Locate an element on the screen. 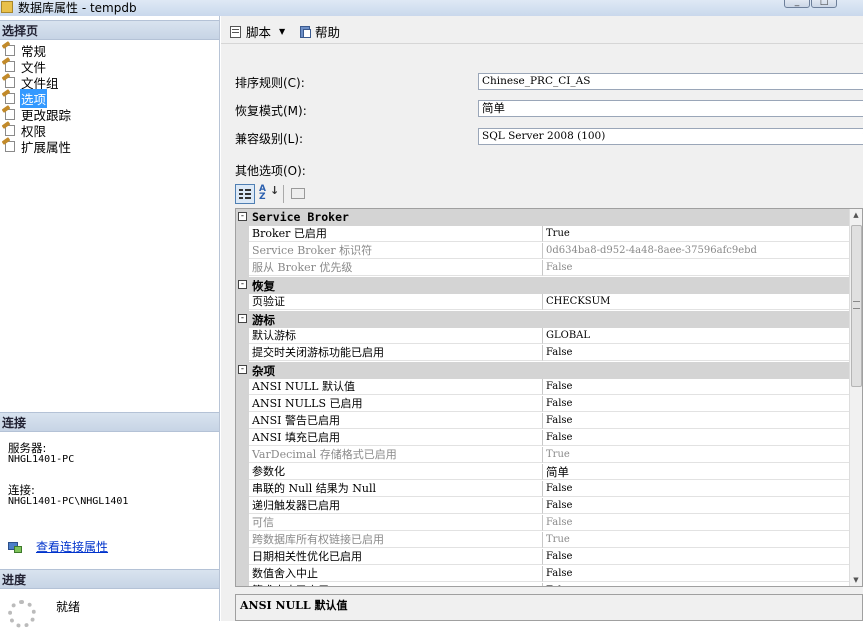  grid-property-name: Broker 已启用 is located at coordinates (396, 234).